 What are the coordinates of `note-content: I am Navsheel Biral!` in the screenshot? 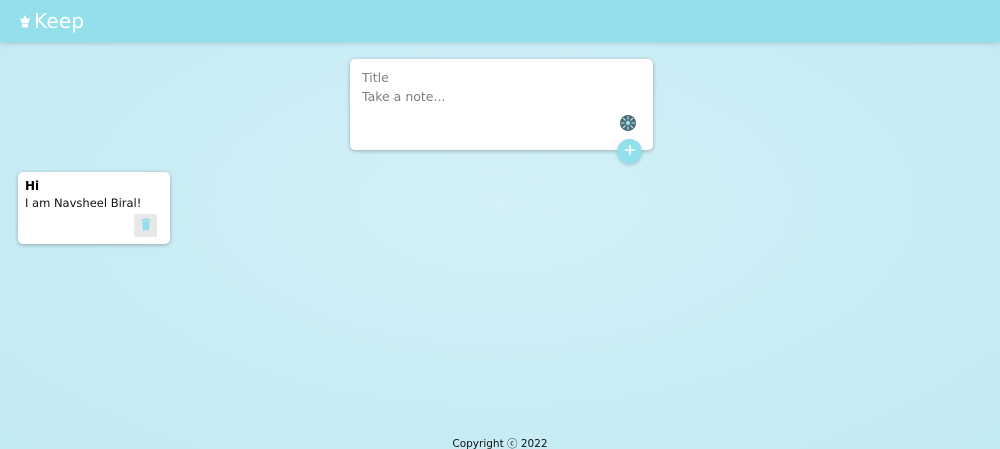 It's located at (83, 203).